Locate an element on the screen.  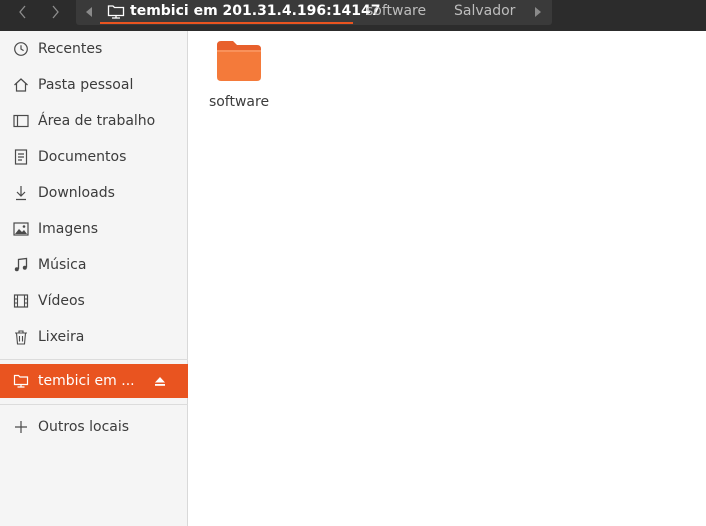
sidebar-item-label: Recentes is located at coordinates (70, 49).